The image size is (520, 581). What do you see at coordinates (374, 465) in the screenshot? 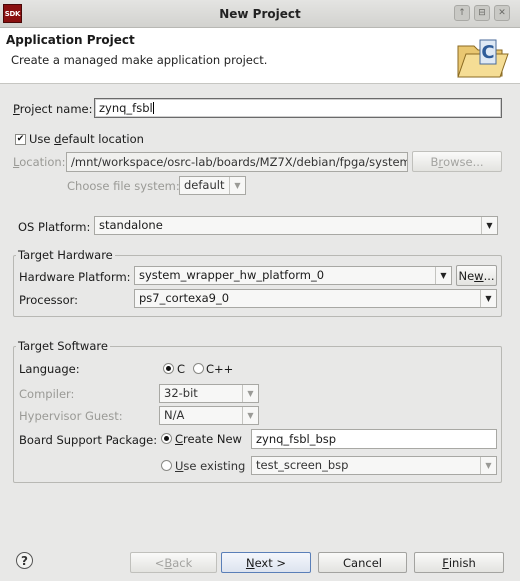
I see `use-existing-bsp-select: test_screen_bsp ▼` at bounding box center [374, 465].